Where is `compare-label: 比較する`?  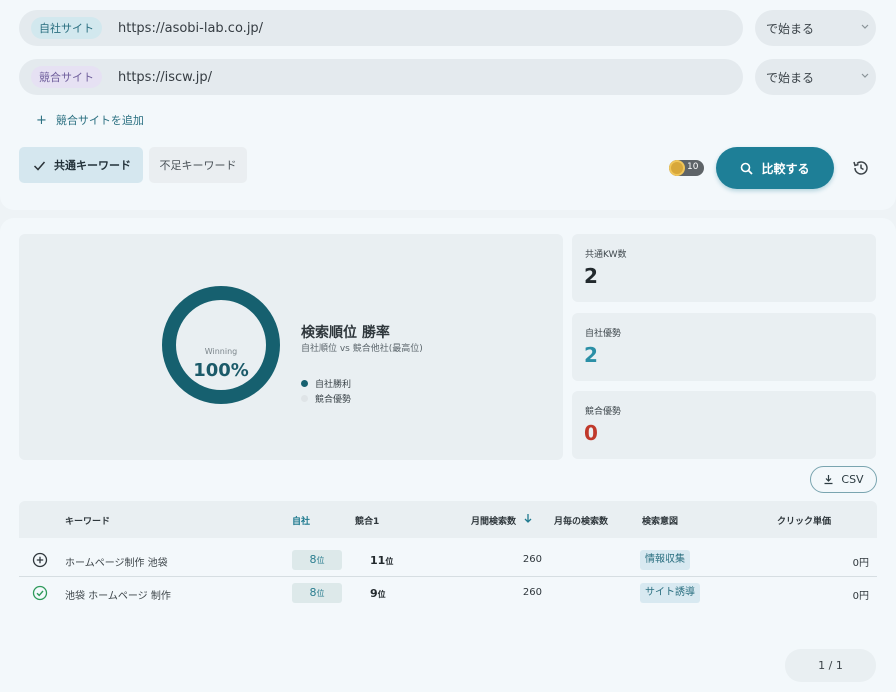
compare-label: 比較する is located at coordinates (785, 168).